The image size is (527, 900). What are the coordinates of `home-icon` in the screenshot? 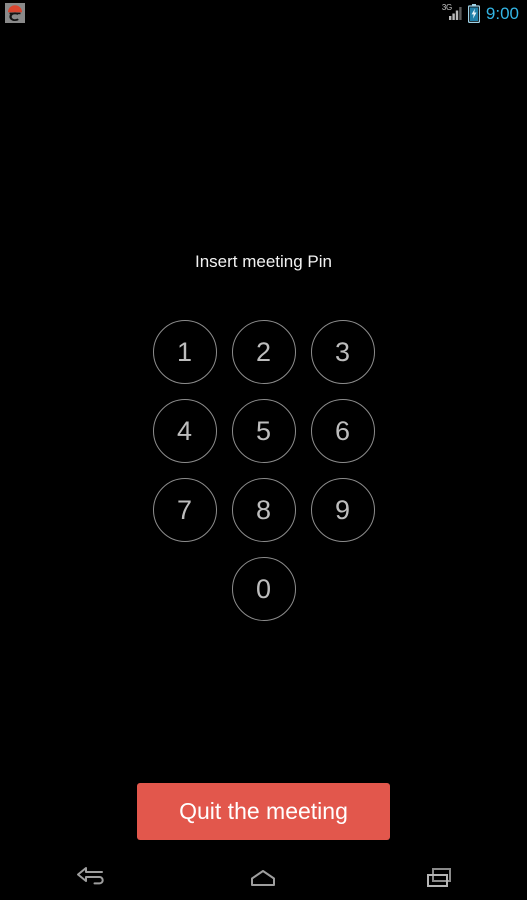 It's located at (263, 877).